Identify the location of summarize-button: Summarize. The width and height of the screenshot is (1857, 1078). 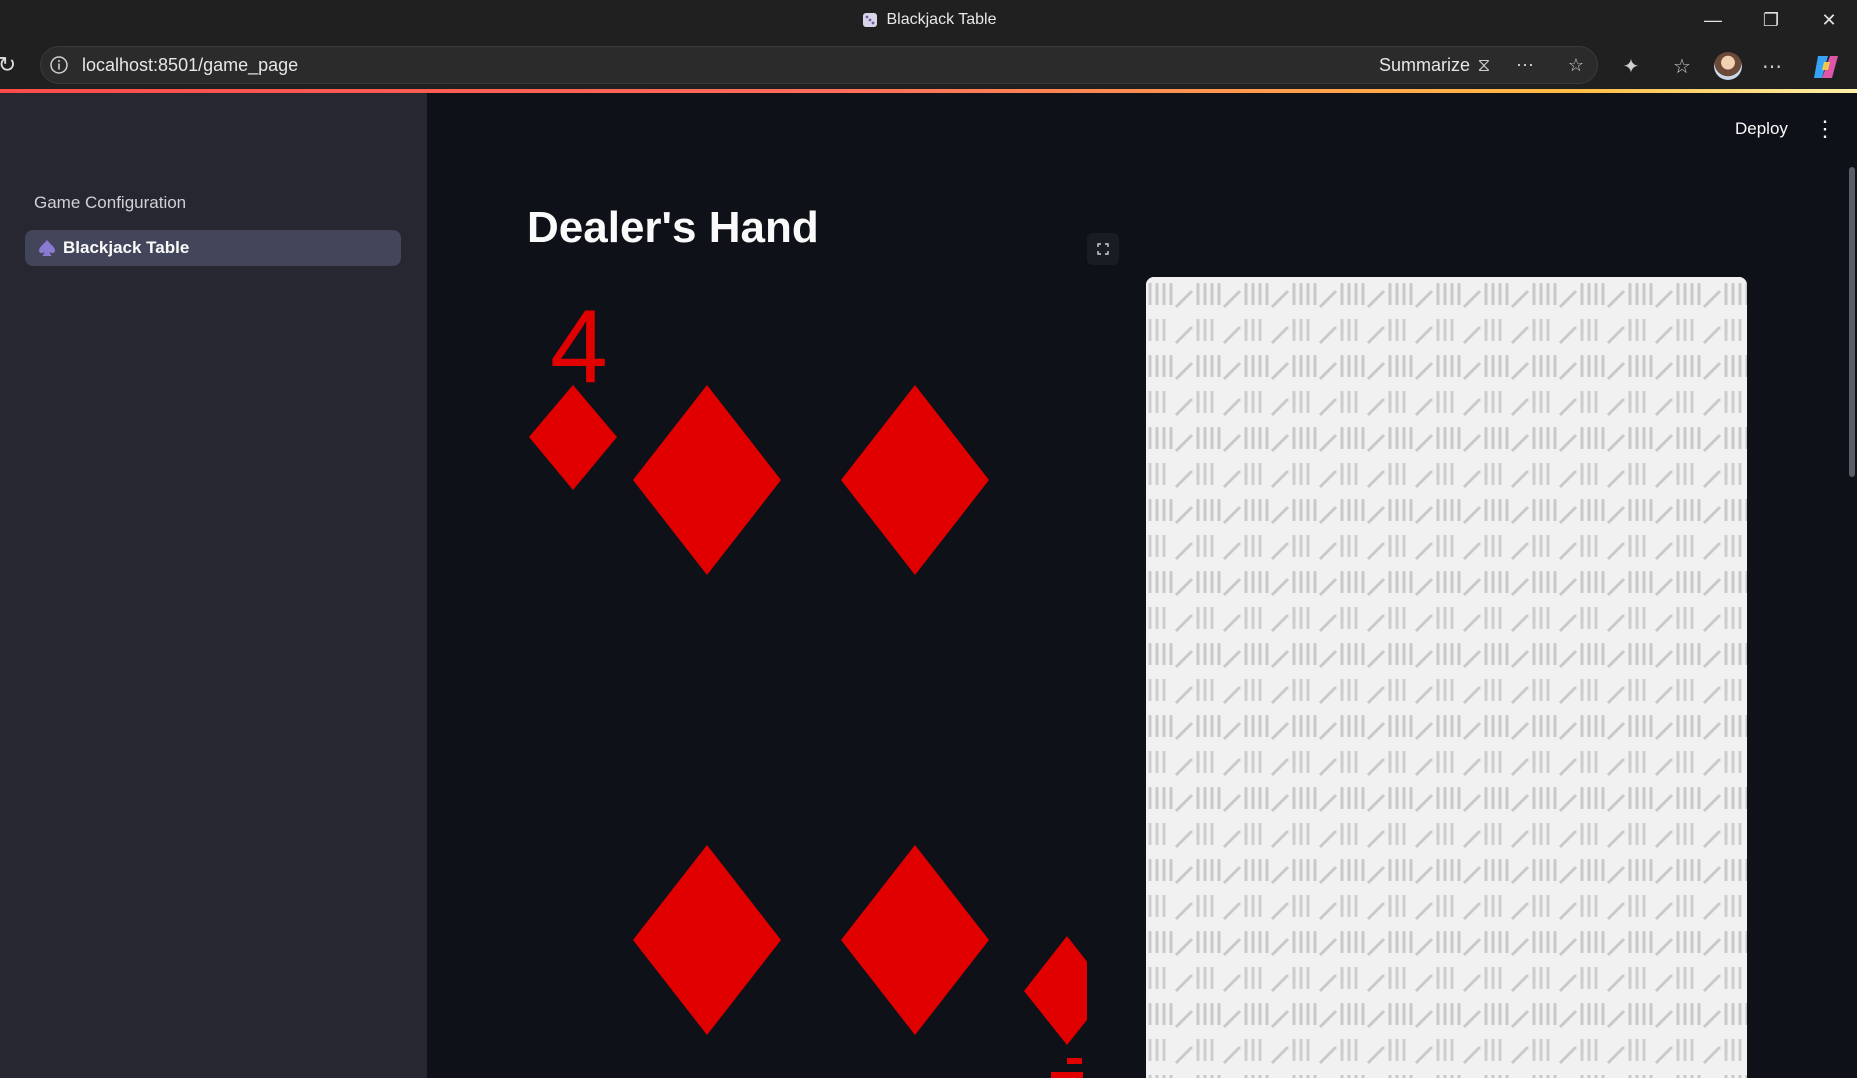
(1424, 65).